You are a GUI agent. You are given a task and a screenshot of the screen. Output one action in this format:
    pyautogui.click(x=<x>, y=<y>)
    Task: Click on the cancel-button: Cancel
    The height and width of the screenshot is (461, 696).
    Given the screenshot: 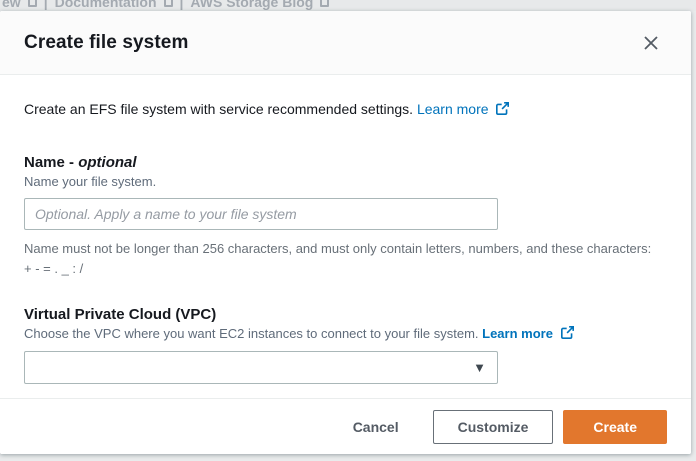 What is the action you would take?
    pyautogui.click(x=376, y=427)
    